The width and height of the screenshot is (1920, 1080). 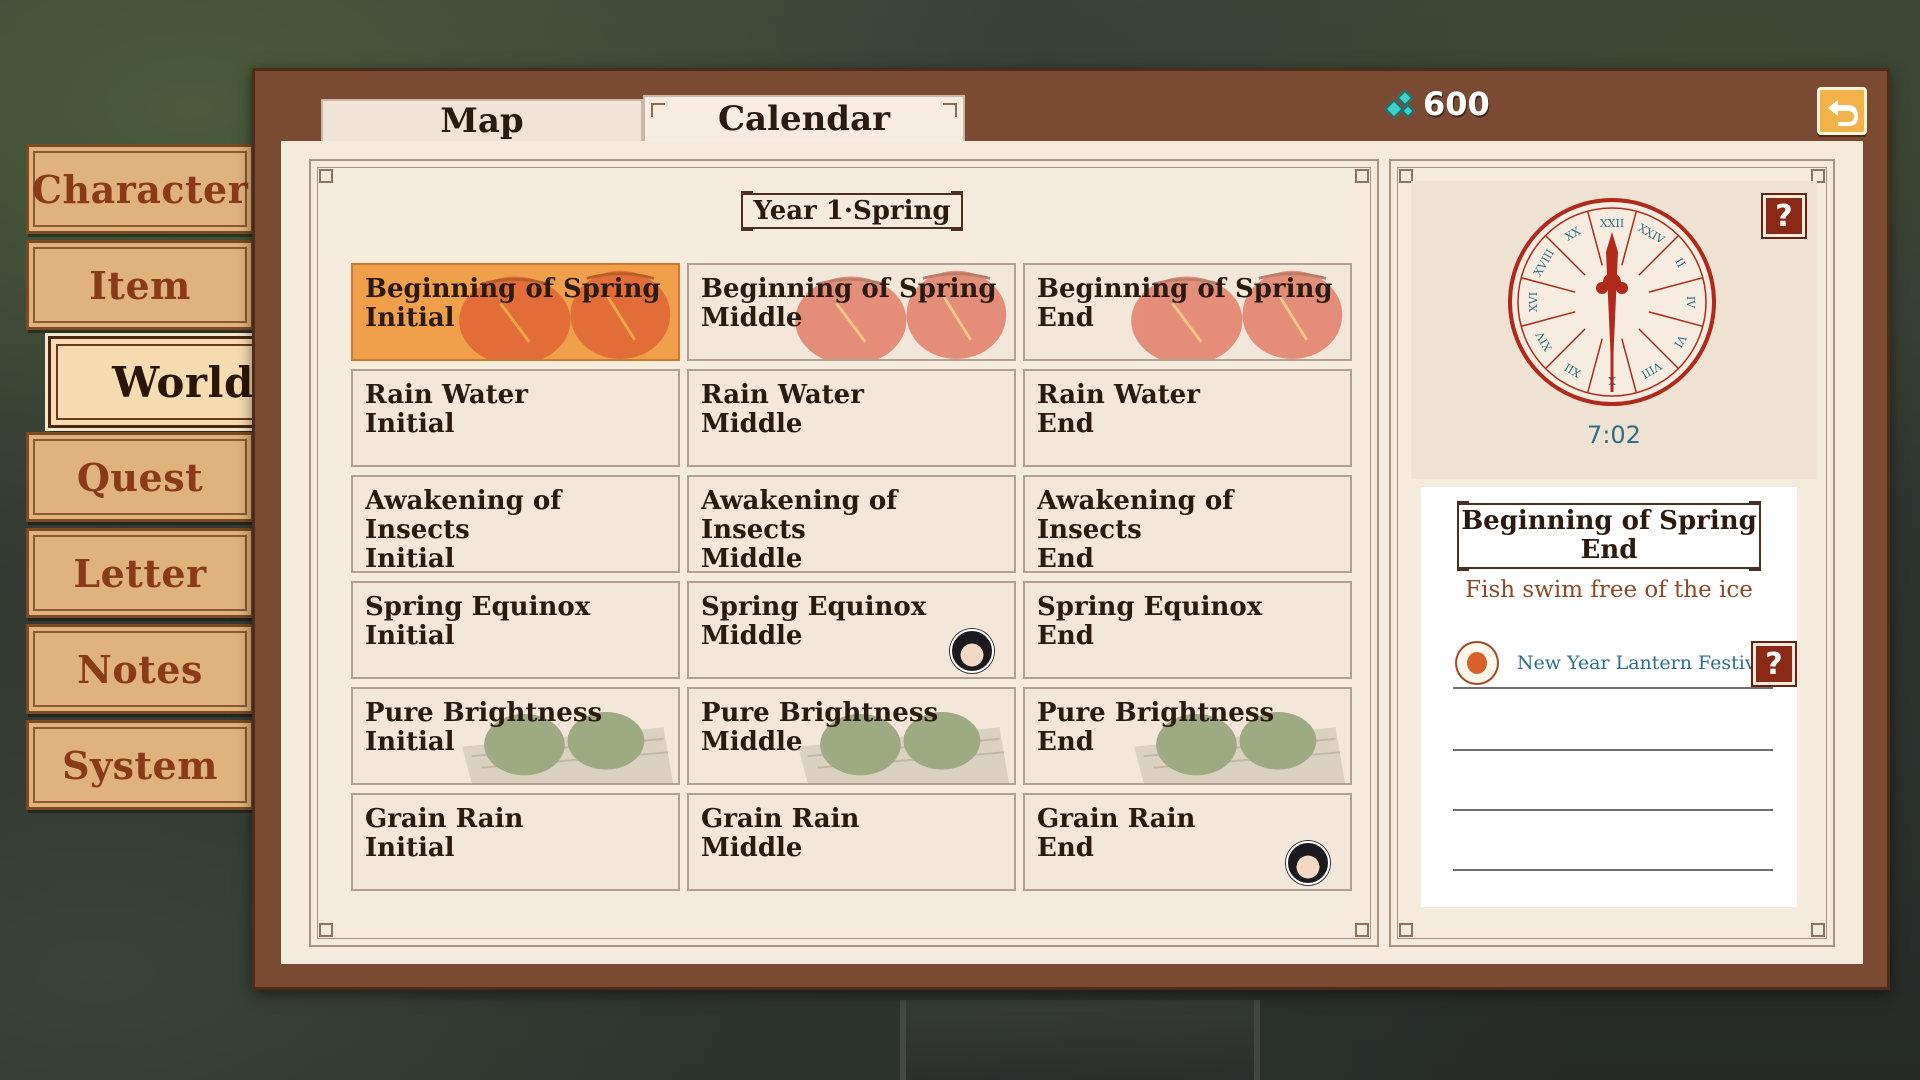 I want to click on menu-quest-button: Quest, so click(x=140, y=477).